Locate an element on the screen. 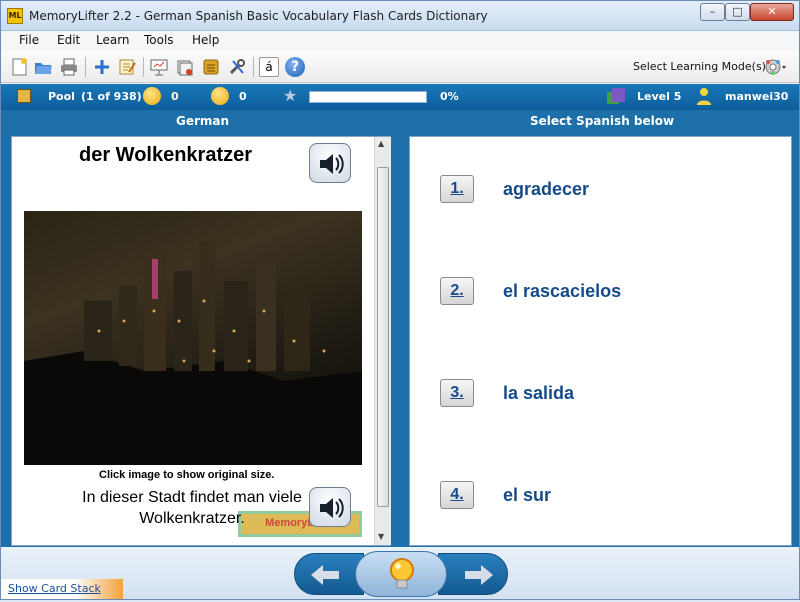  add-icon is located at coordinates (102, 67).